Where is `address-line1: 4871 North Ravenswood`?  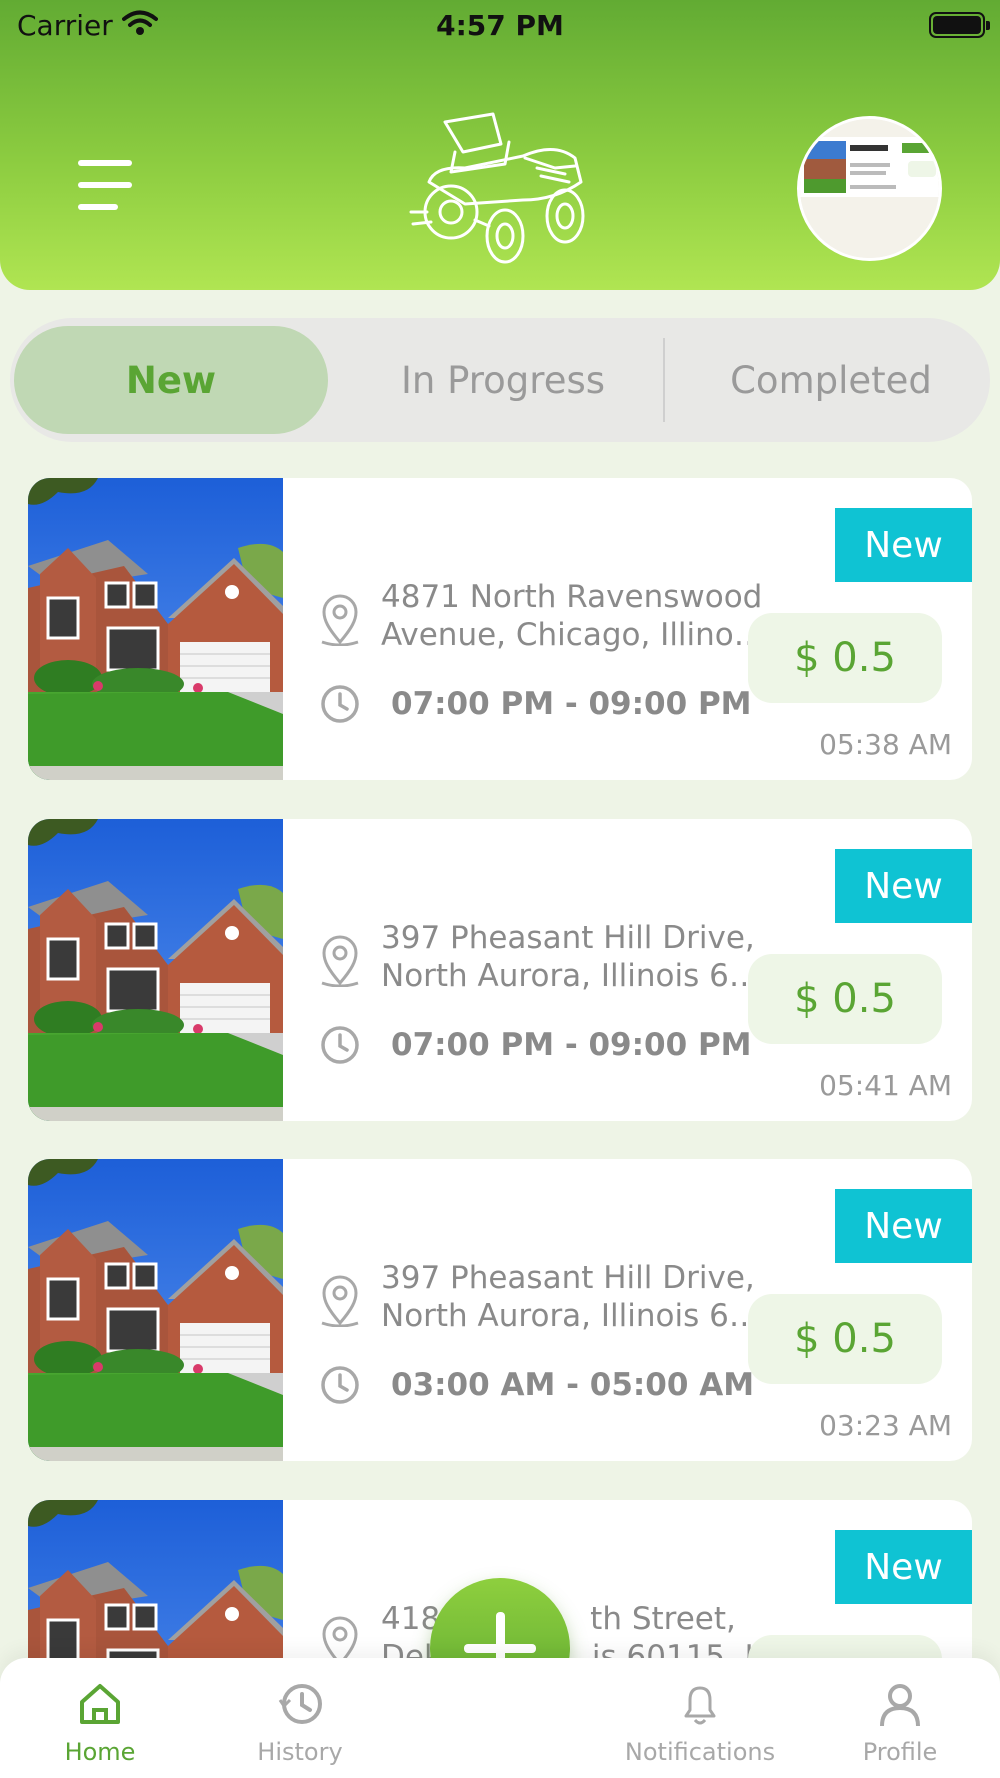 address-line1: 4871 North Ravenswood is located at coordinates (572, 597).